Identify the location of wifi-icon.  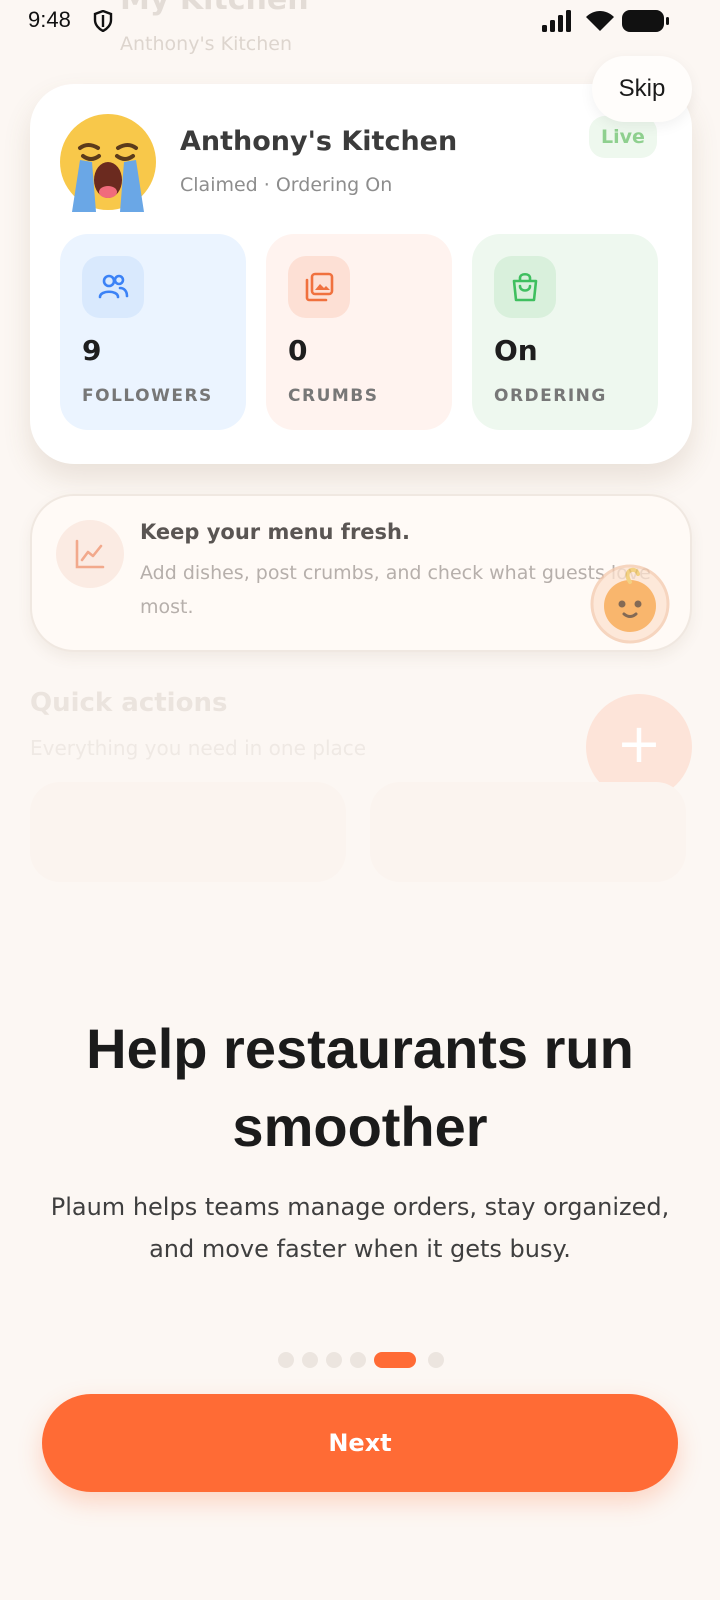
(600, 21).